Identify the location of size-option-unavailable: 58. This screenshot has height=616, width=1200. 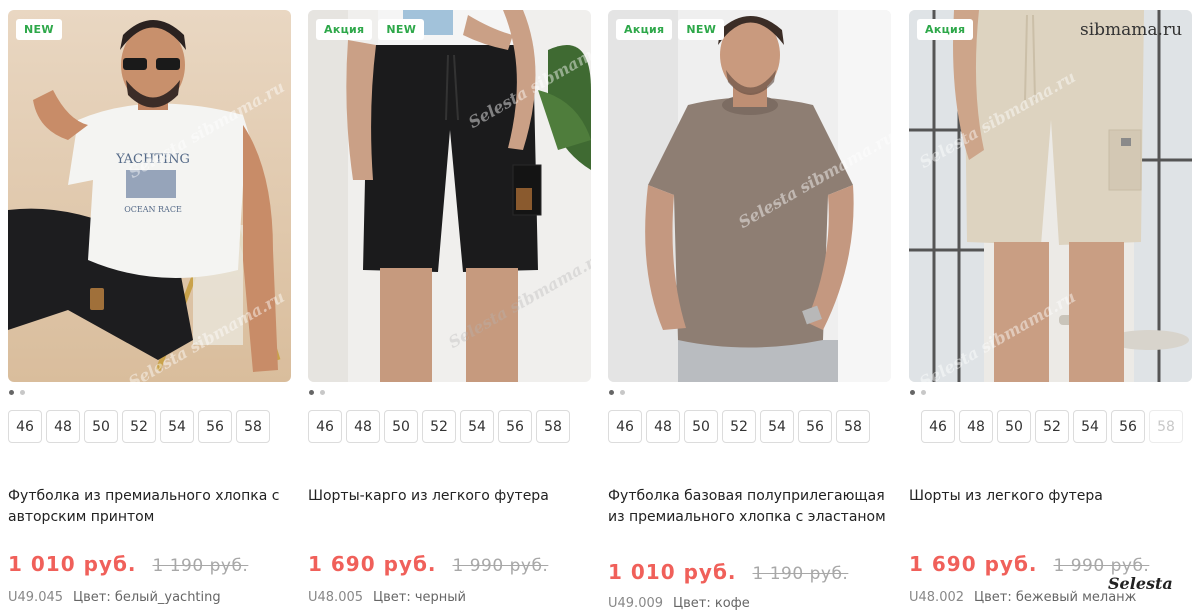
(1166, 426).